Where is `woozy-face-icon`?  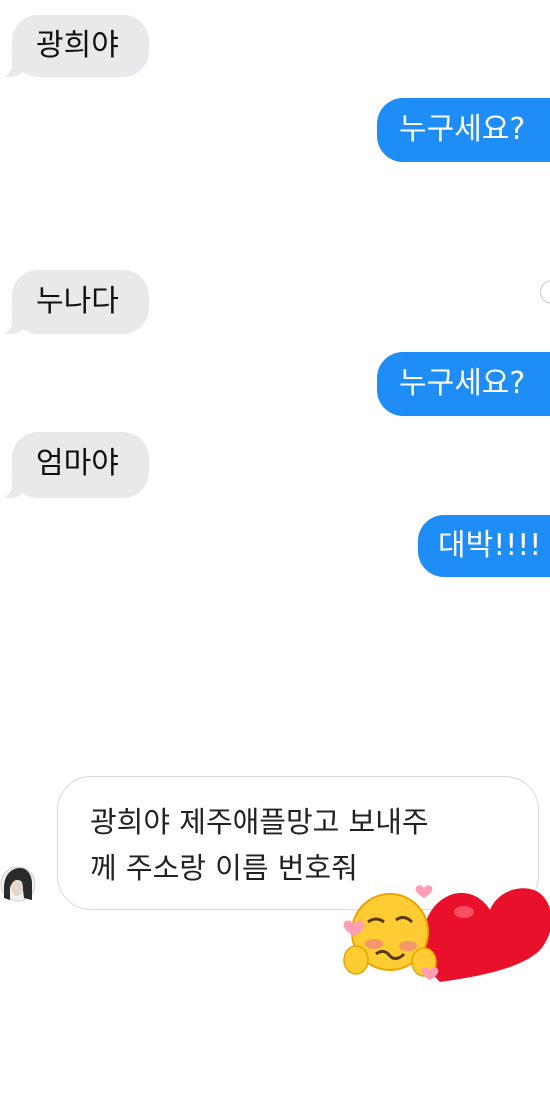
woozy-face-icon is located at coordinates (391, 932).